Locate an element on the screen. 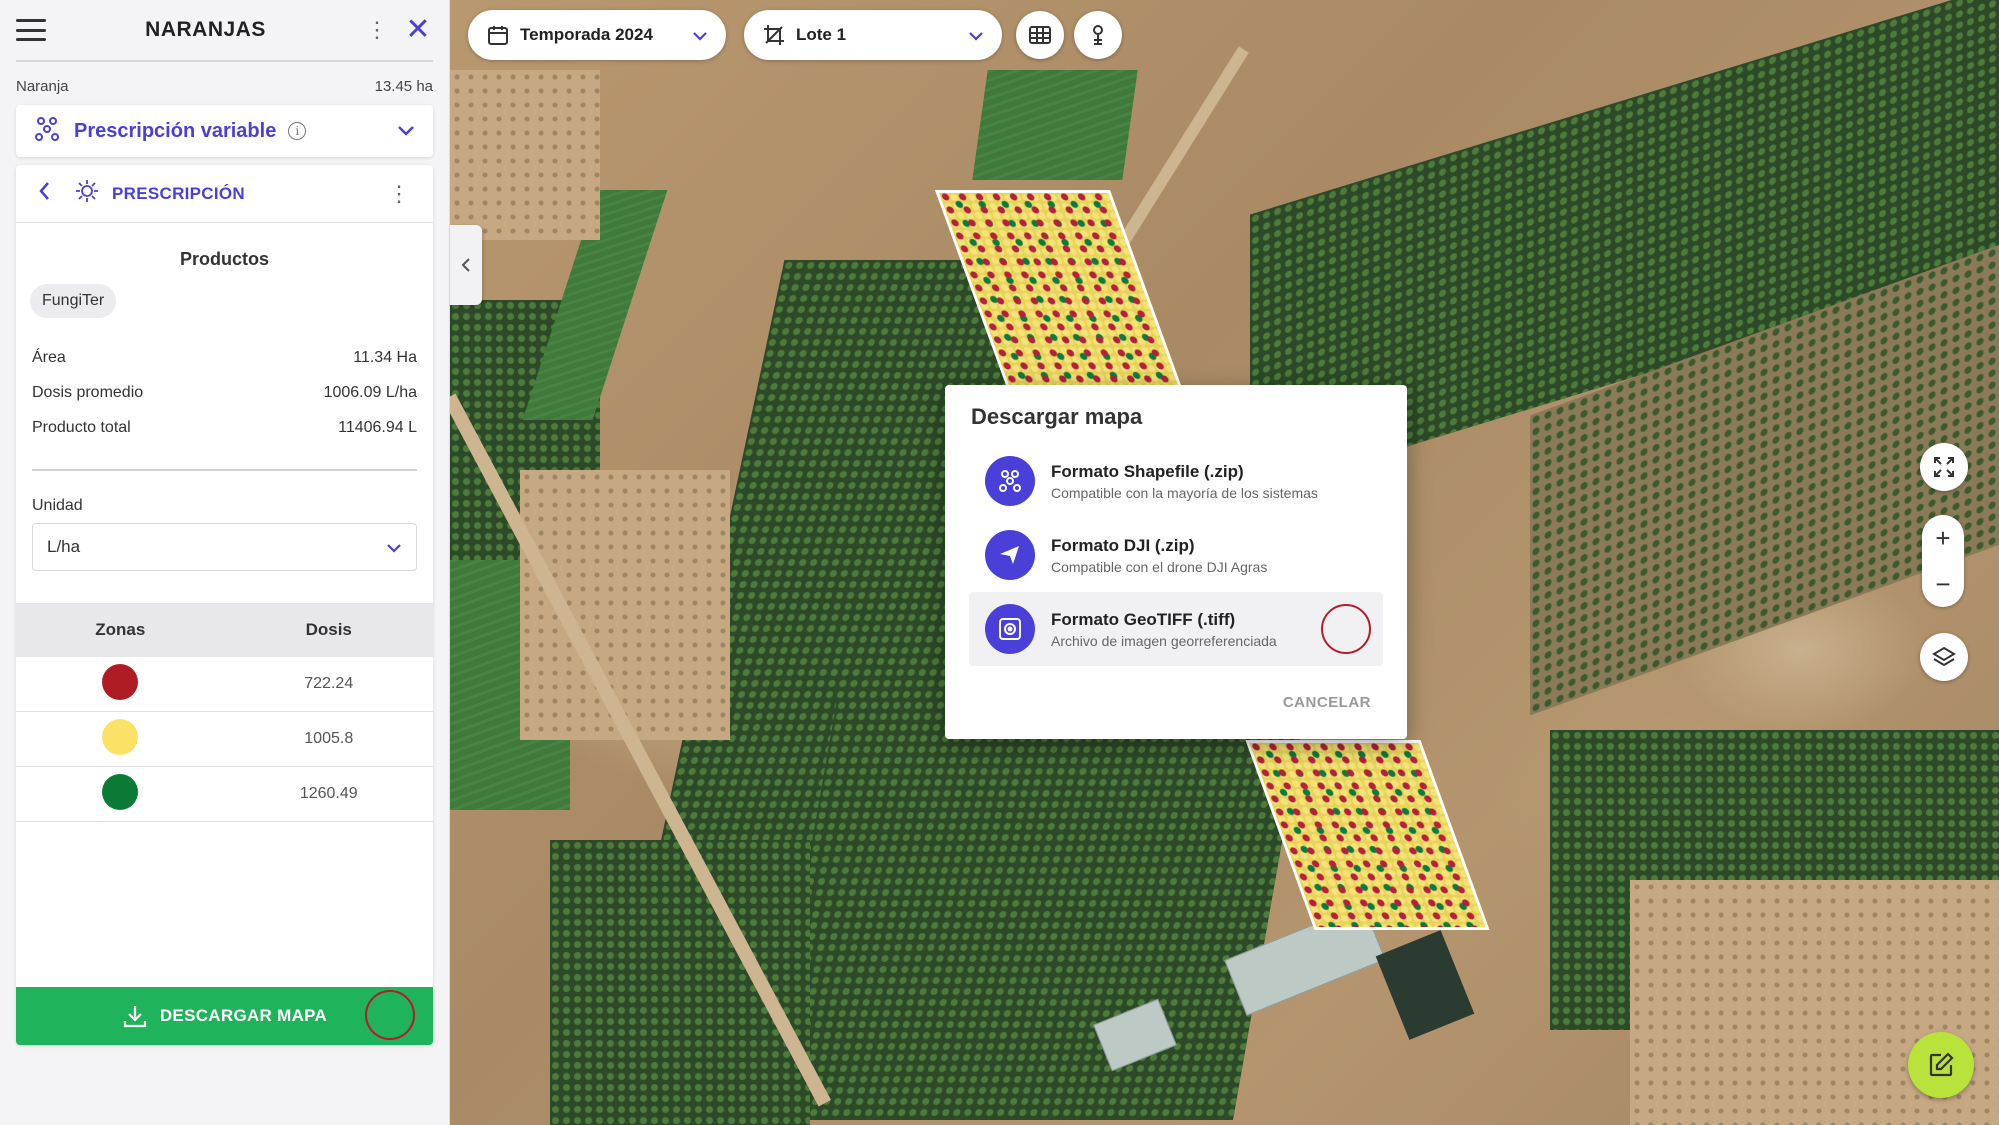 The image size is (1999, 1125). cancel-button: CANCELAR is located at coordinates (1327, 702).